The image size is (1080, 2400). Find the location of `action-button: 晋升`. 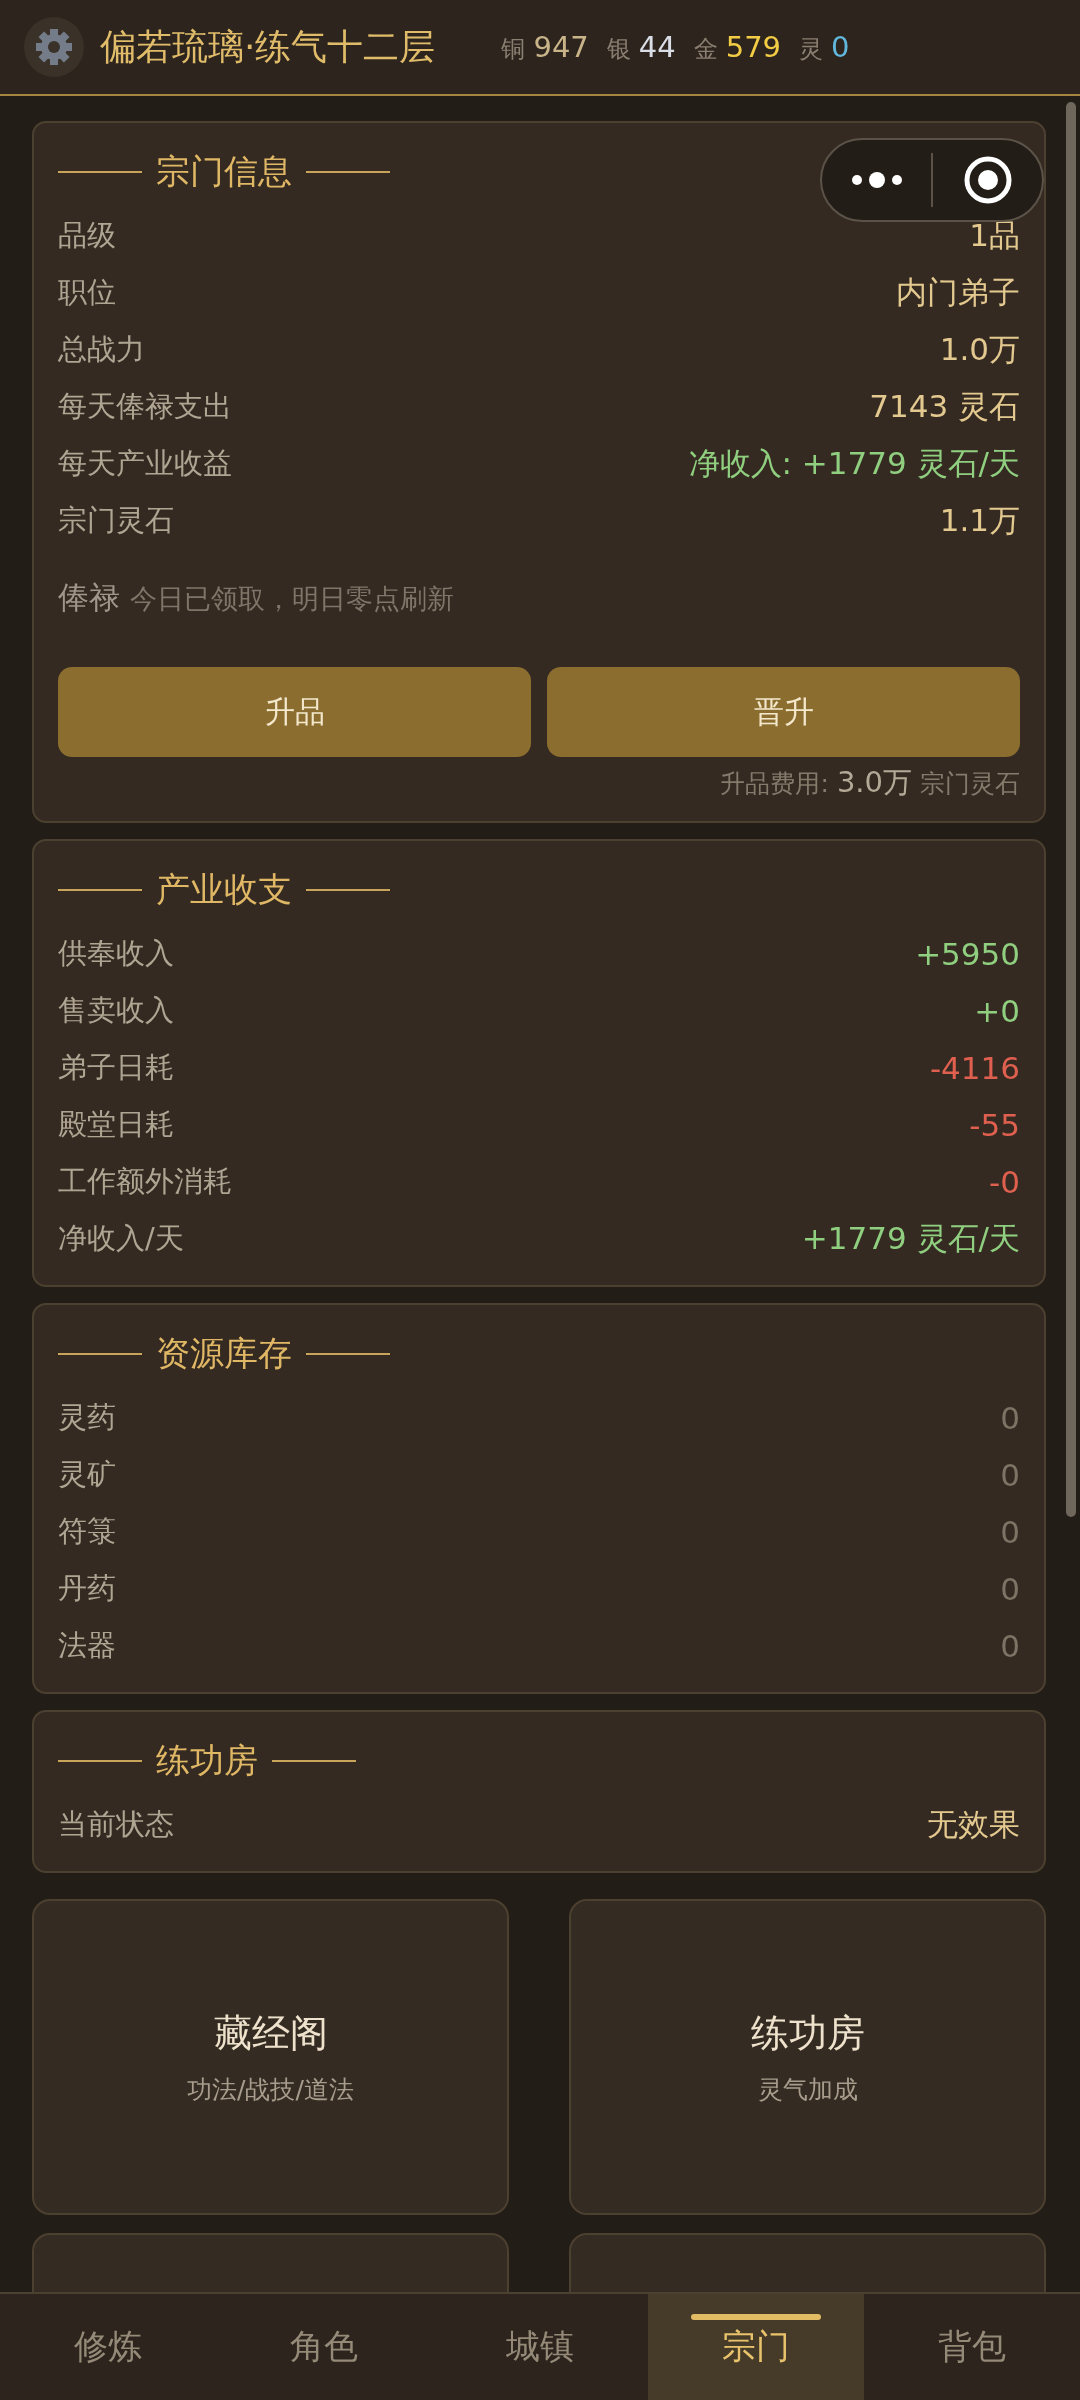

action-button: 晋升 is located at coordinates (783, 712).